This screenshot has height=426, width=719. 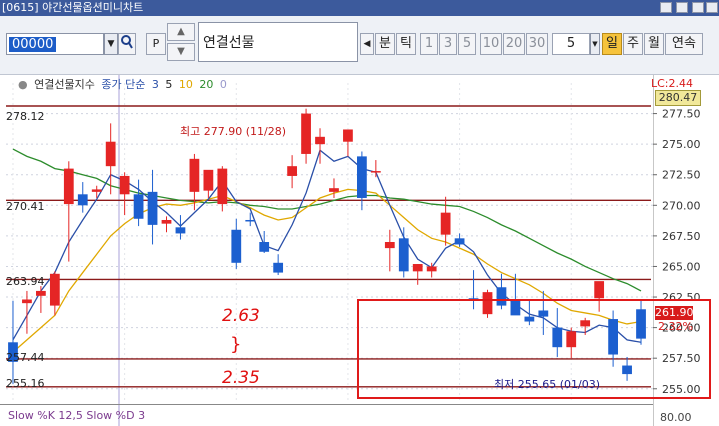 What do you see at coordinates (676, 417) in the screenshot?
I see `stoch-scale-value: 80.00` at bounding box center [676, 417].